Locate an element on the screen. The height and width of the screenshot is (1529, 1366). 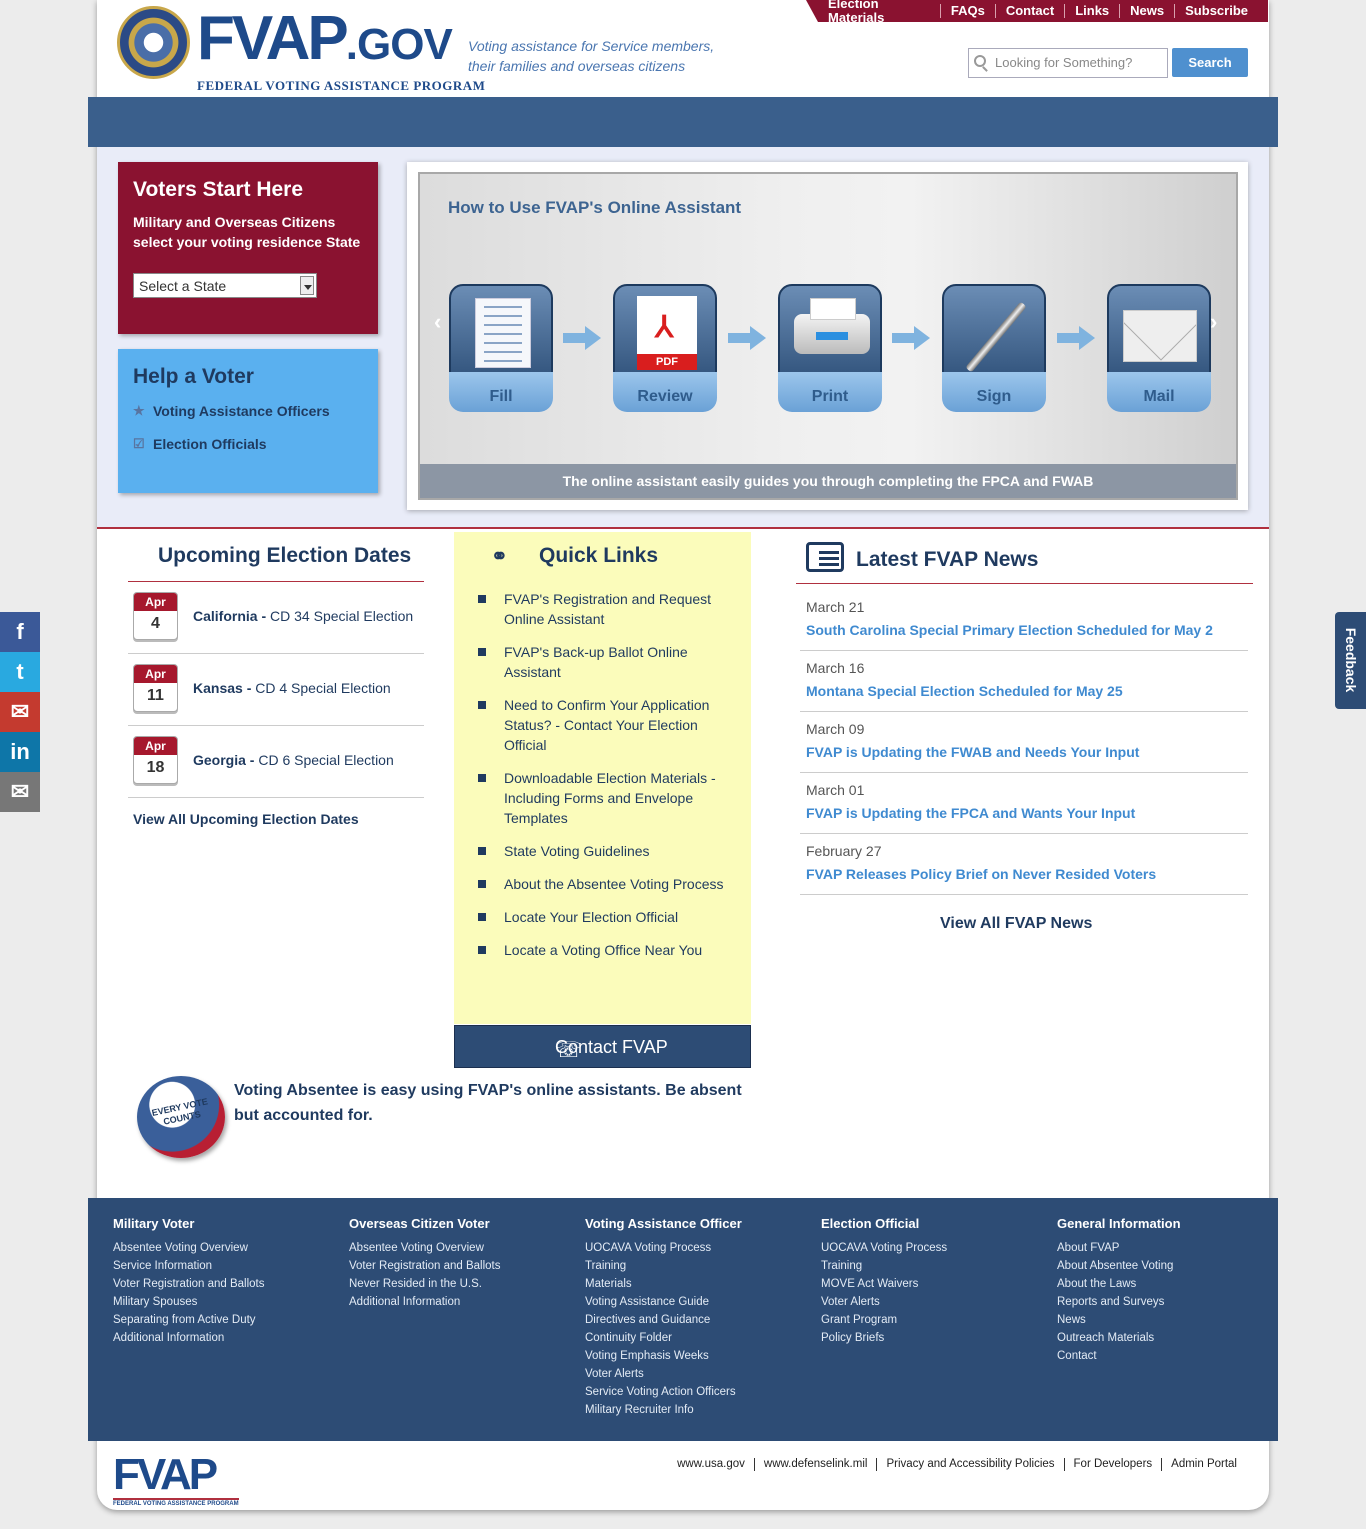
quick-link: Locate Your Election Official is located at coordinates (606, 917).